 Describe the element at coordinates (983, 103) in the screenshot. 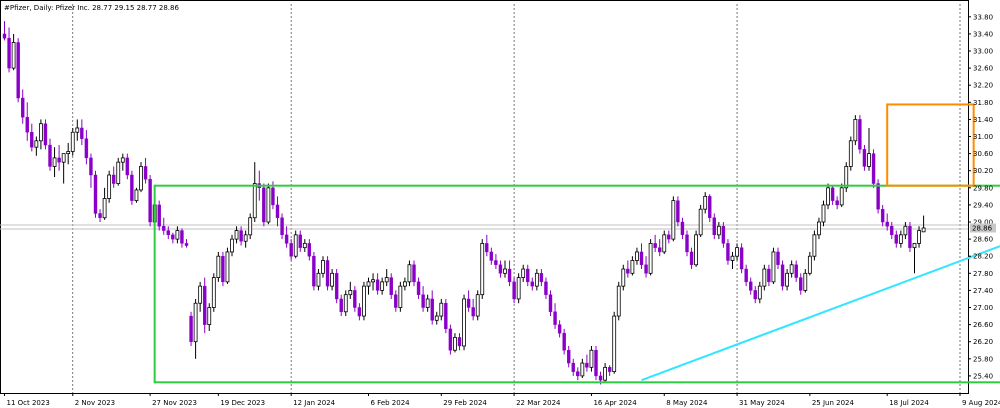

I see `price-tick-label: 31.80` at that location.